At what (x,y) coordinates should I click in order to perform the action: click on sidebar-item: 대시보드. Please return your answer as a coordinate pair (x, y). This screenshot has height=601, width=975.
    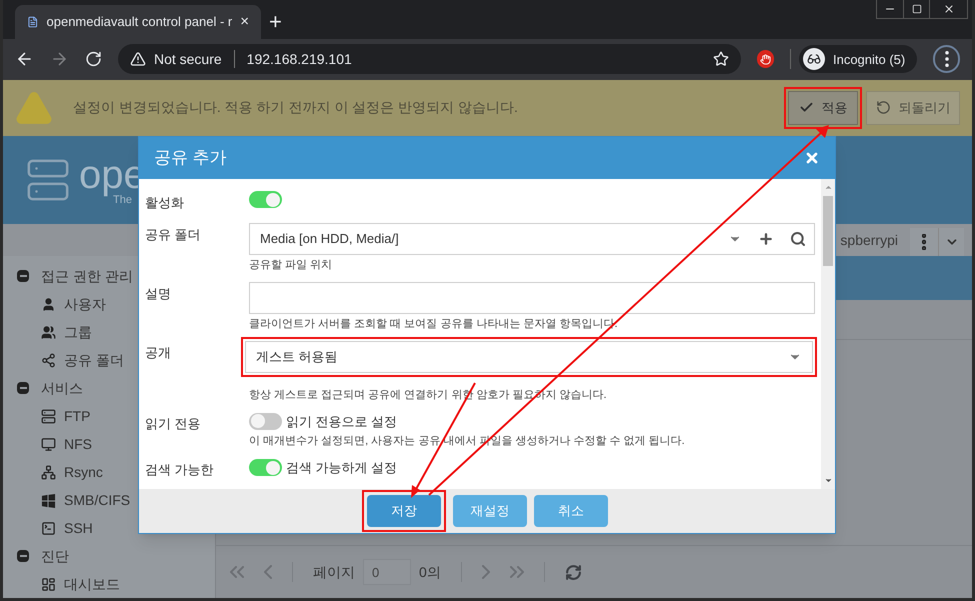
    Looking at the image, I should click on (109, 584).